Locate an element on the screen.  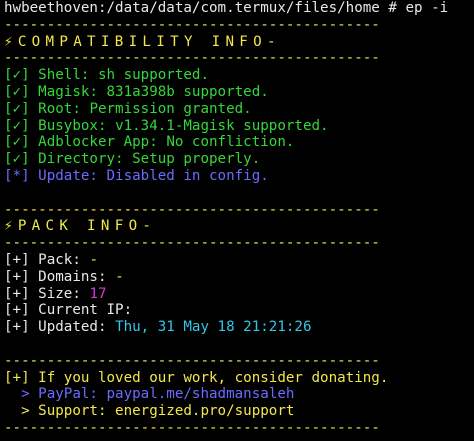
compat-item-update: [*] Update: Disabled in config. is located at coordinates (239, 176).